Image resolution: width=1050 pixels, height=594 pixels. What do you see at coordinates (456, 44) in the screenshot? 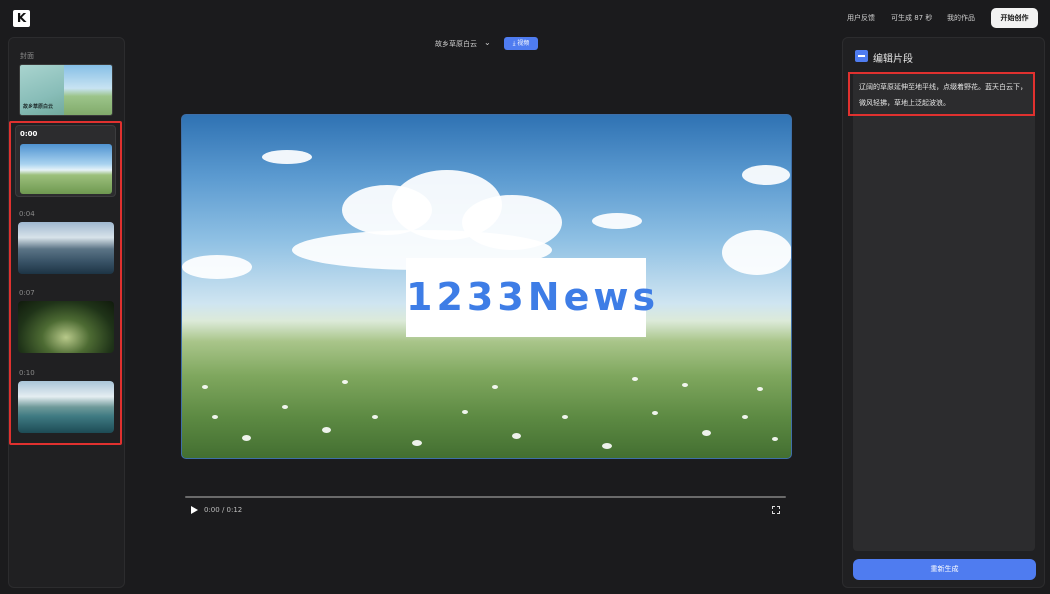
I see `video-title: 故乡草原白云` at bounding box center [456, 44].